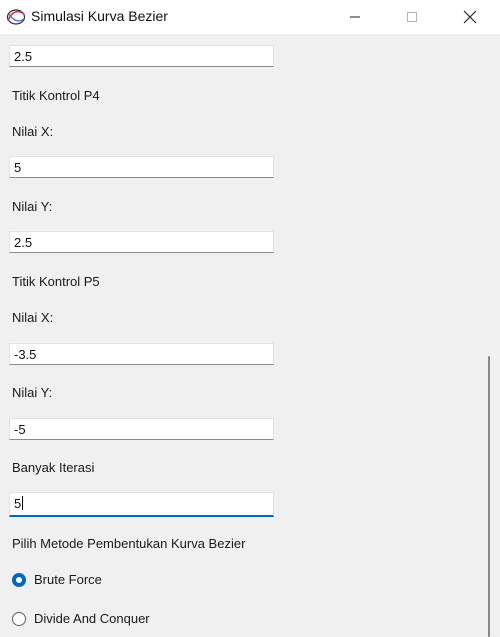  I want to click on radio-divide-and-conquer: Divide And Conquer, so click(81, 618).